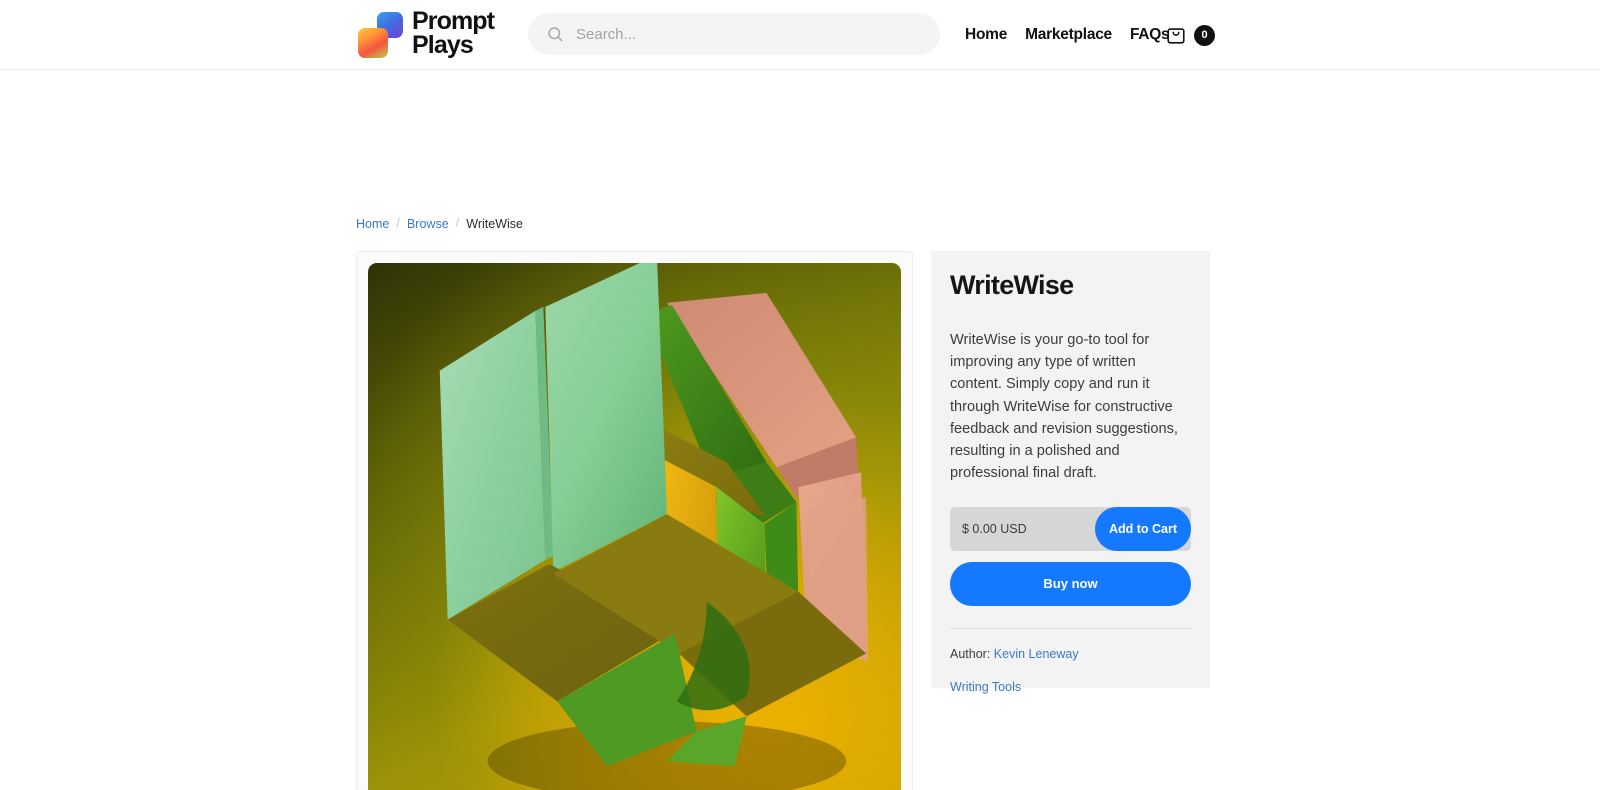 Image resolution: width=1600 pixels, height=790 pixels. I want to click on logo-text-line1: Prompt, so click(453, 21).